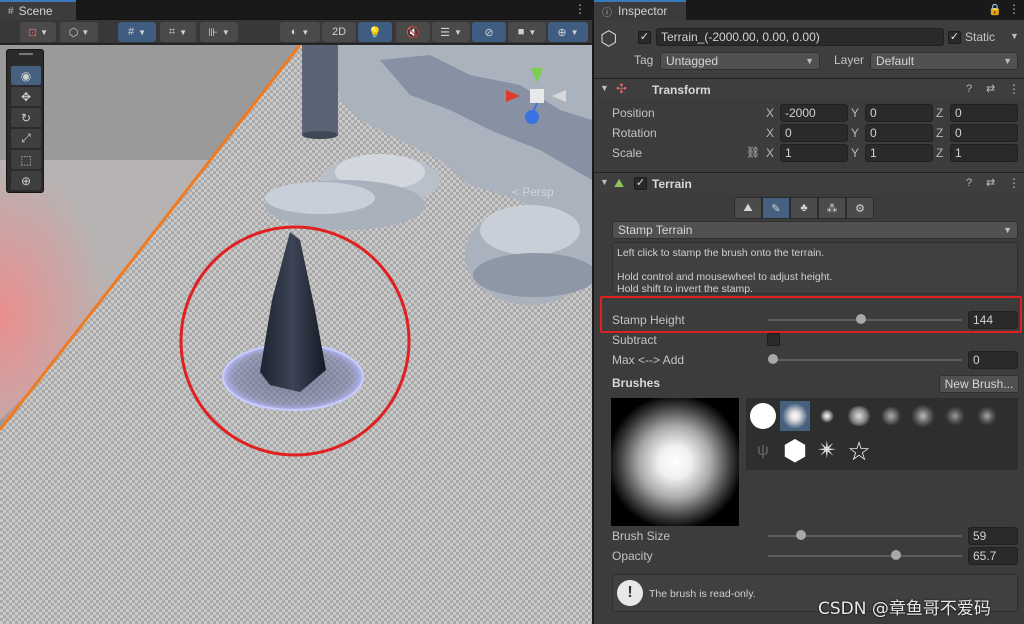 The image size is (1024, 624). I want to click on layer-dropdown: Default ▼, so click(944, 61).